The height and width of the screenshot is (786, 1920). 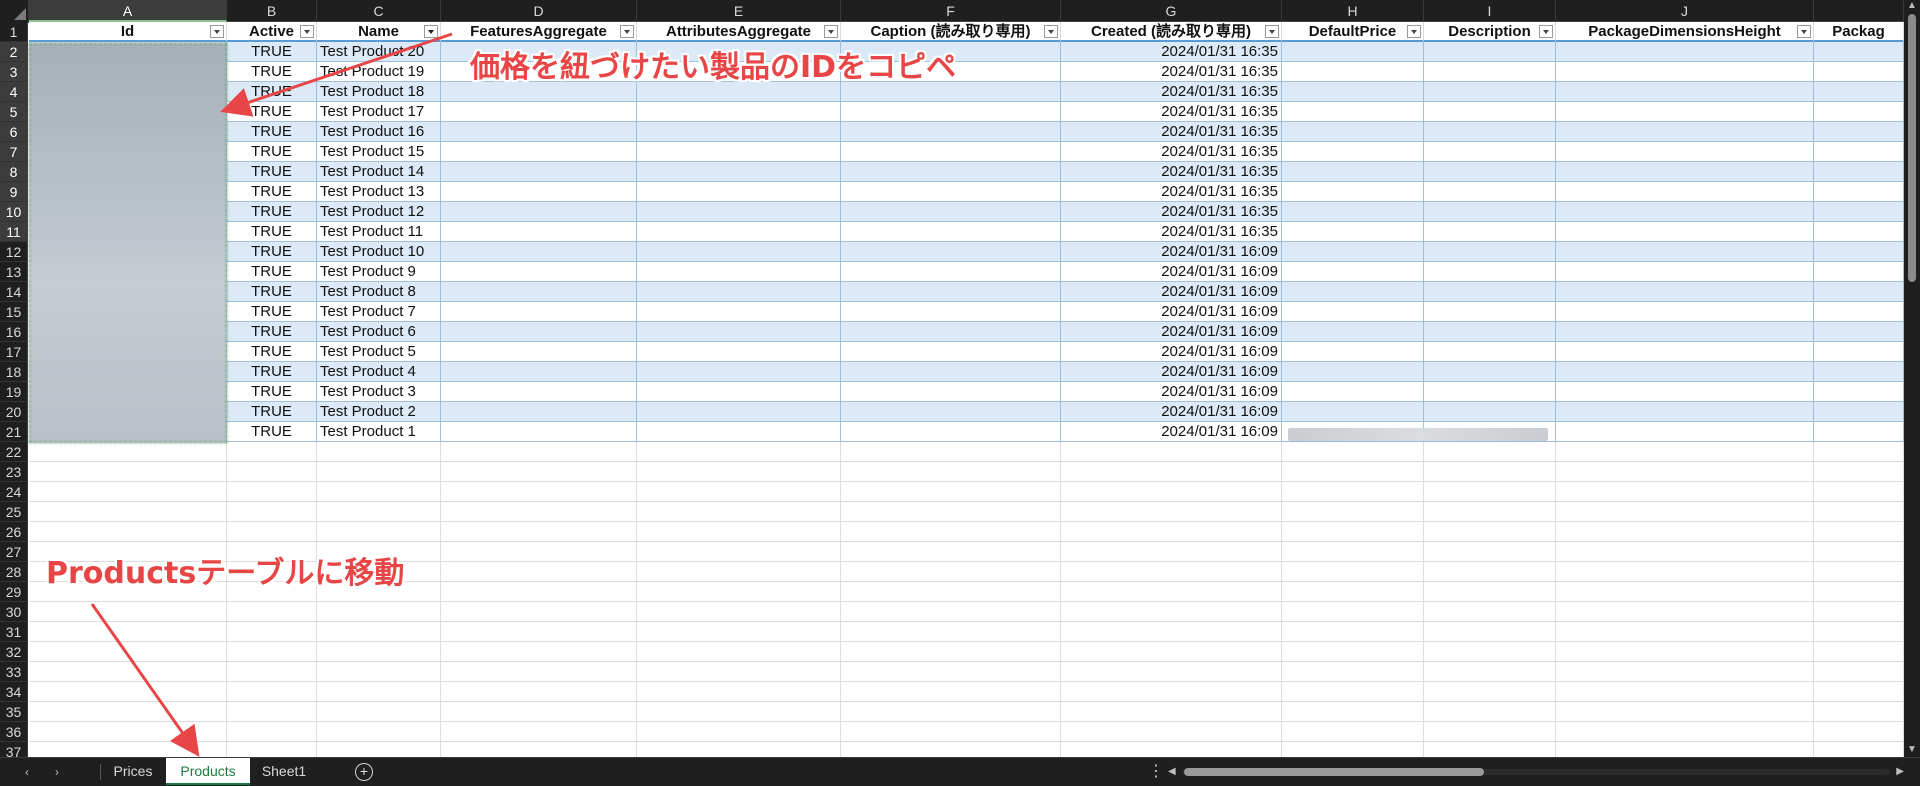 What do you see at coordinates (1171, 172) in the screenshot?
I see `table-cell: 2024/01/31 16:35` at bounding box center [1171, 172].